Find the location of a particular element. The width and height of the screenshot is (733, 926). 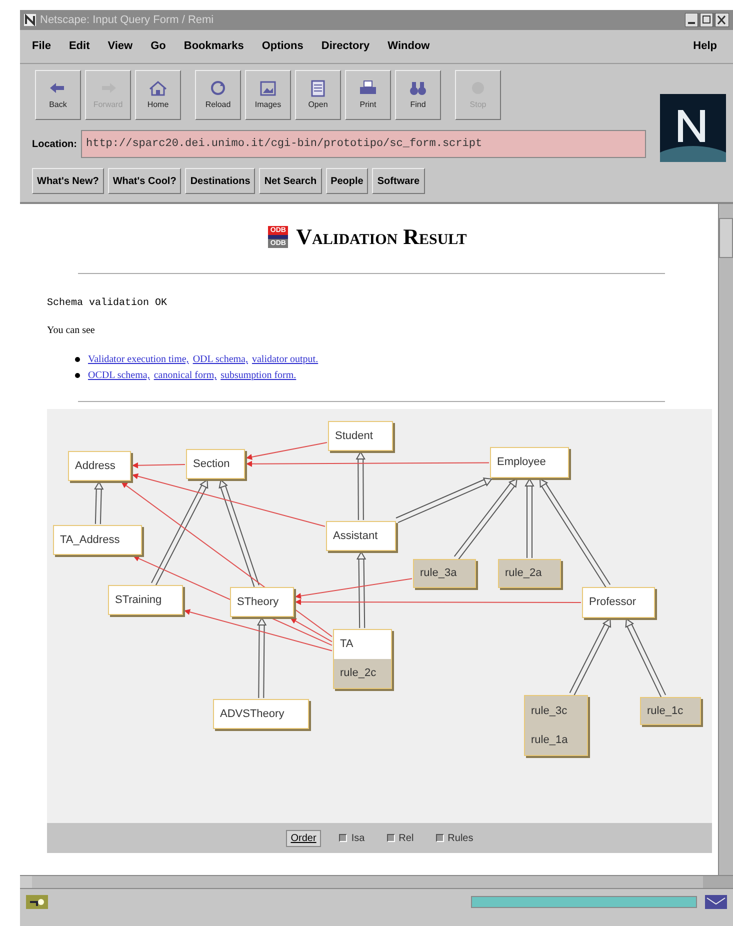

link: ODL schema, is located at coordinates (220, 359).